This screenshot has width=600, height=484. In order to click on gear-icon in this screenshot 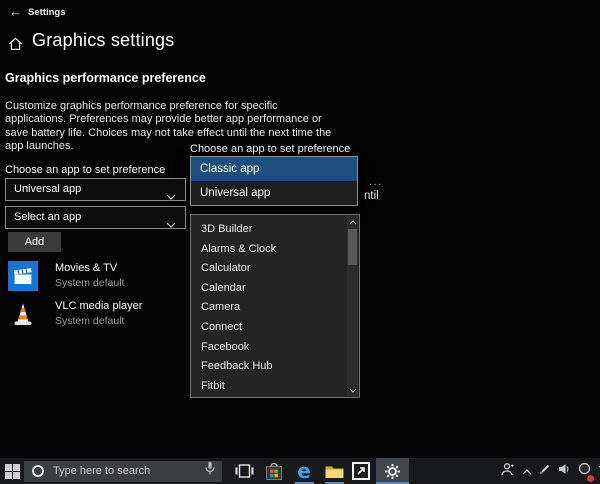, I will do `click(392, 471)`.